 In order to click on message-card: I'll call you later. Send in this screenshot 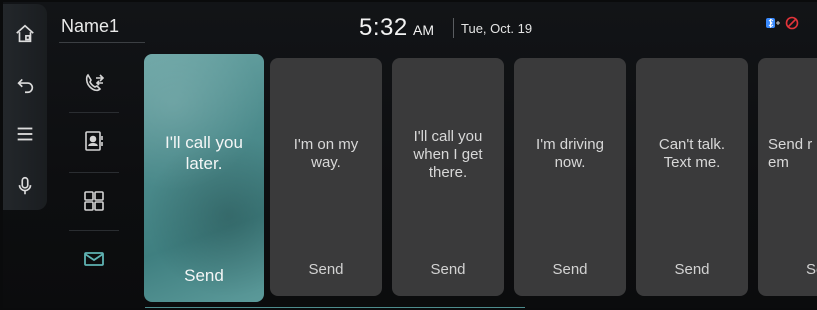, I will do `click(204, 178)`.